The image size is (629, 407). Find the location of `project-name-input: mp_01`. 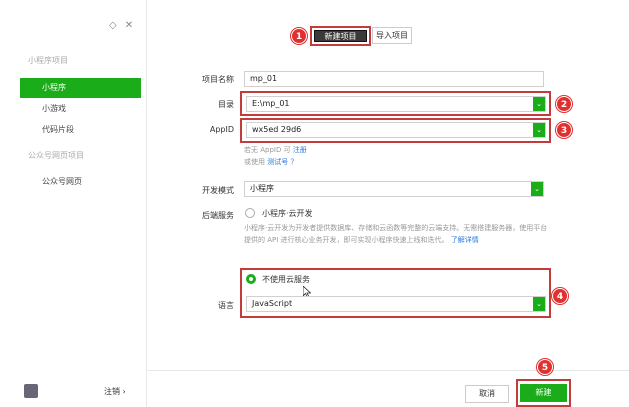

project-name-input: mp_01 is located at coordinates (394, 79).